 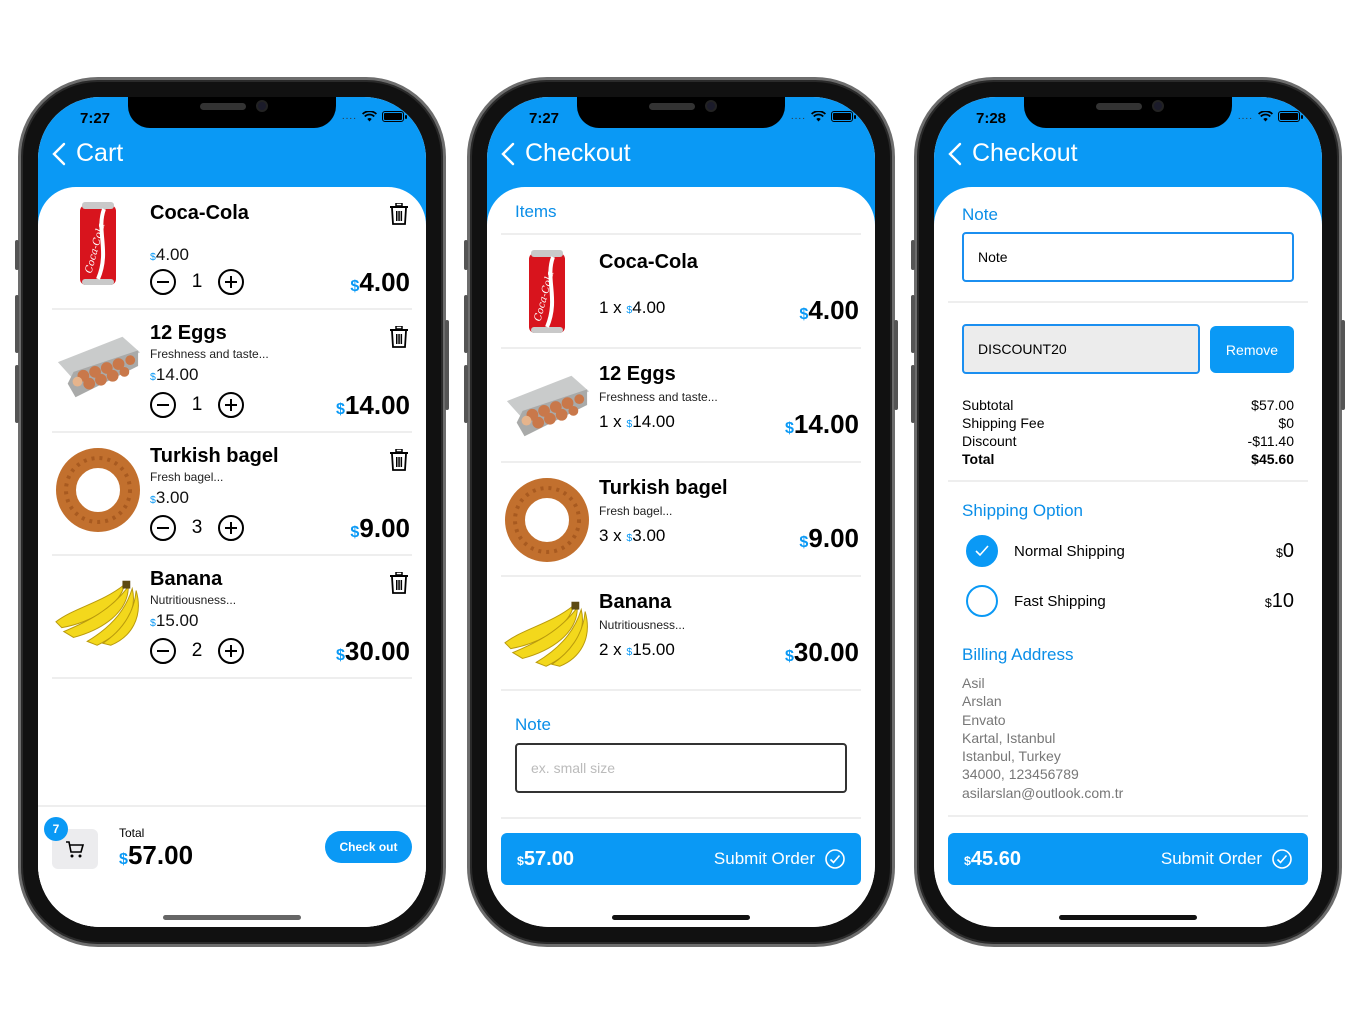 What do you see at coordinates (980, 214) in the screenshot?
I see `note-section-title: Note` at bounding box center [980, 214].